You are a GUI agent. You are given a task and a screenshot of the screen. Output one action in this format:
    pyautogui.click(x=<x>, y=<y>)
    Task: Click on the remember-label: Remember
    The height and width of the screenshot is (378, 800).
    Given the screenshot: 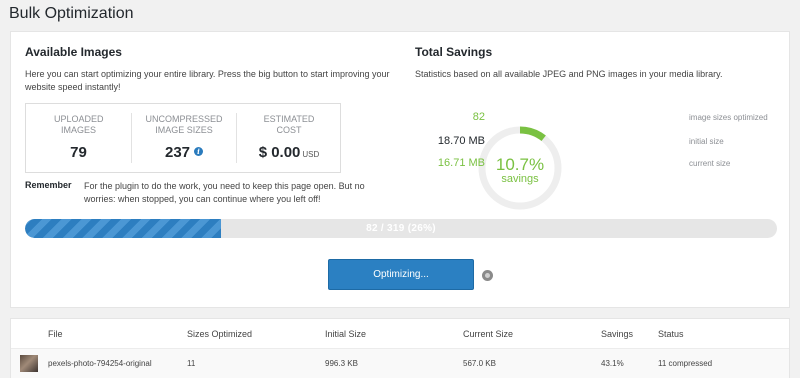 What is the action you would take?
    pyautogui.click(x=48, y=185)
    